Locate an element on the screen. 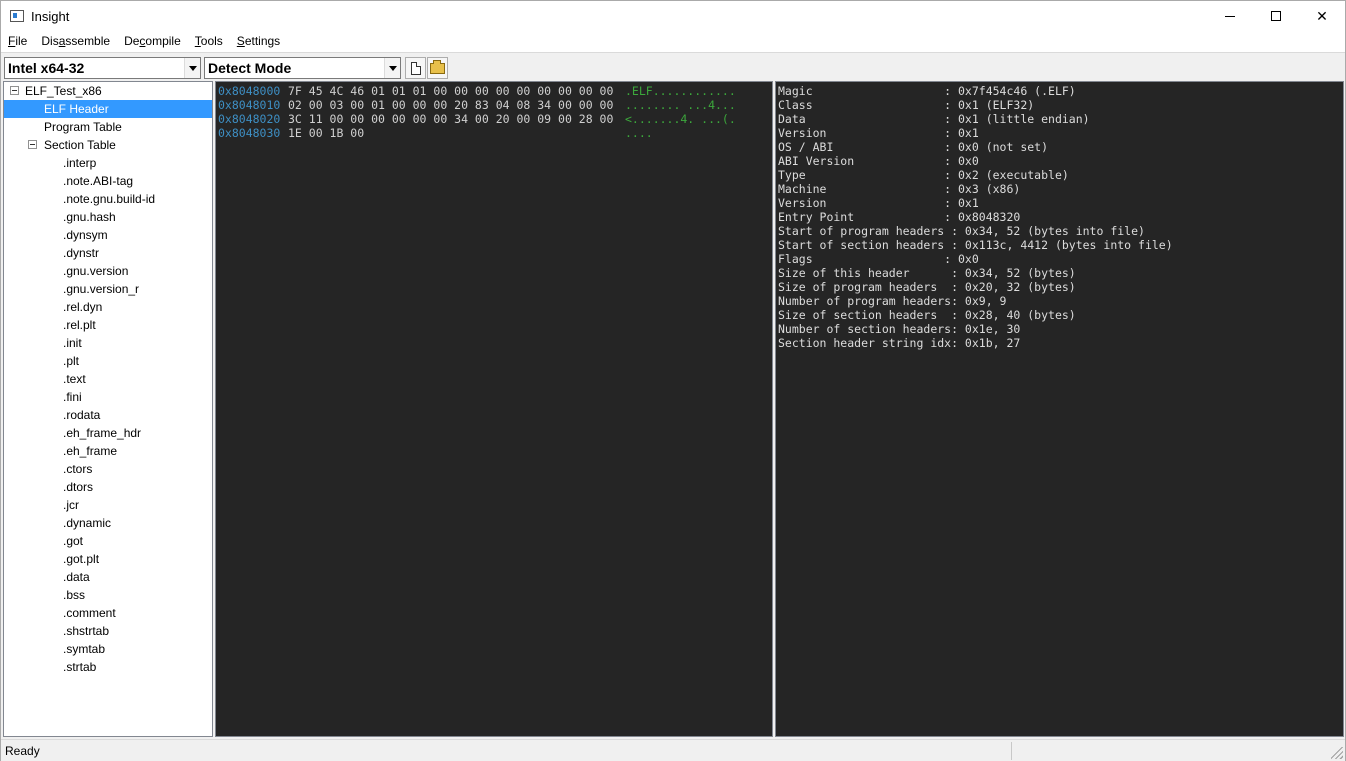  close-icon: ✕ is located at coordinates (1322, 15).